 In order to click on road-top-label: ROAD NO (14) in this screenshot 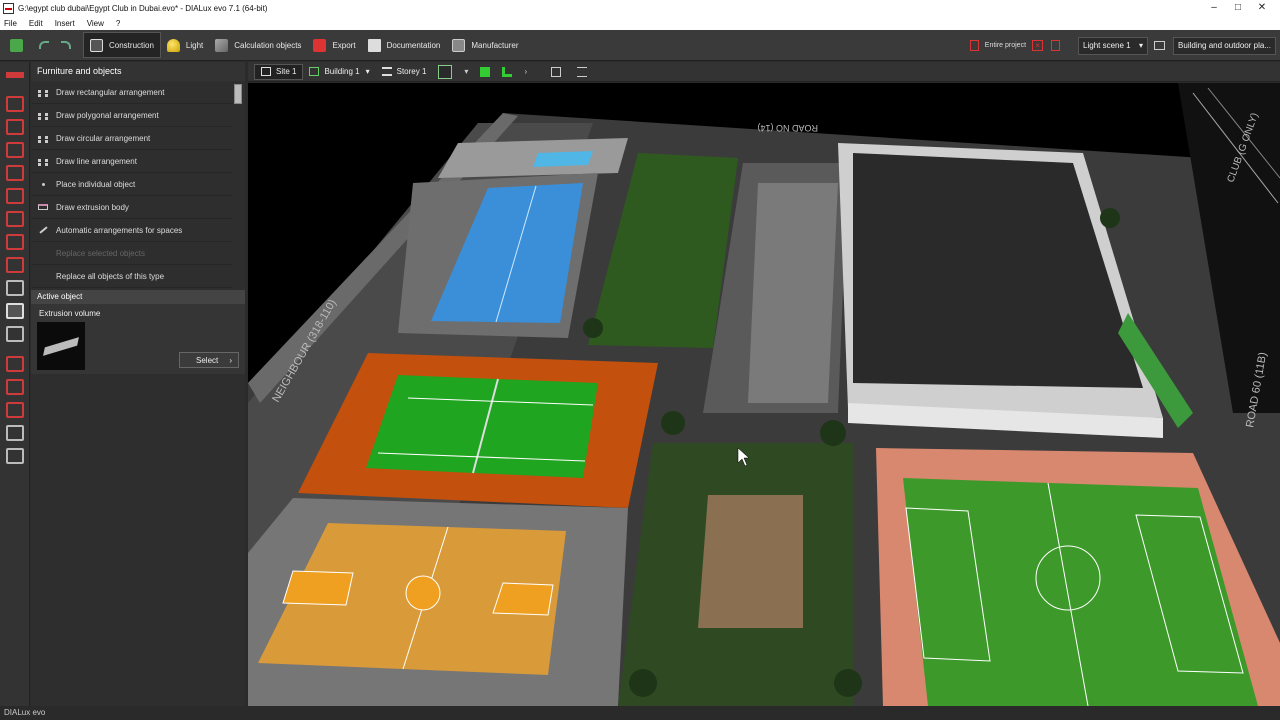, I will do `click(787, 128)`.